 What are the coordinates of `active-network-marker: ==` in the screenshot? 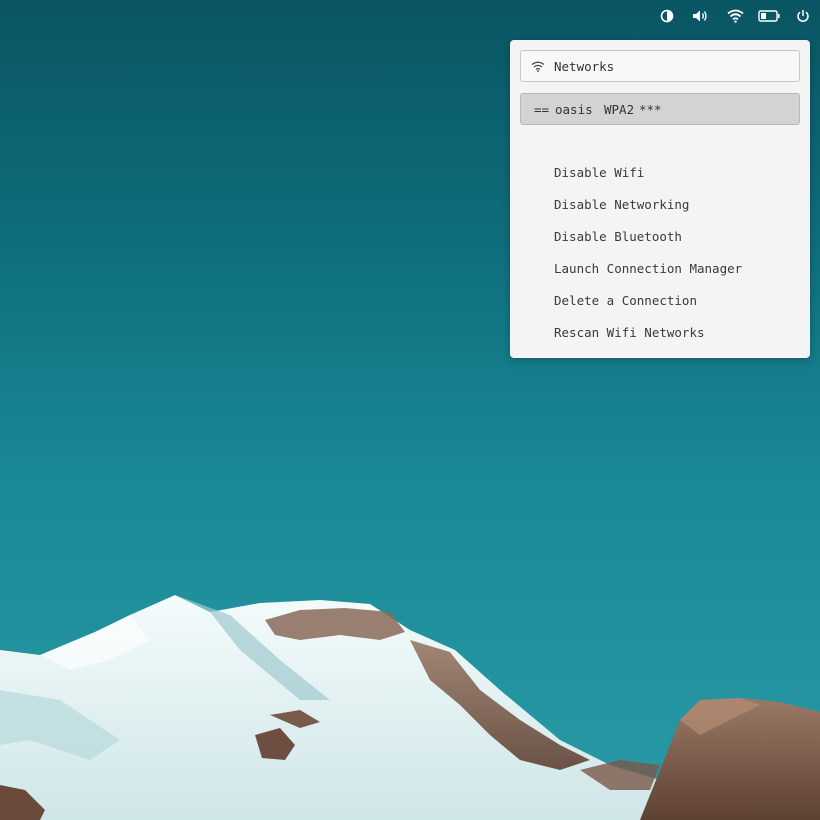 It's located at (542, 109).